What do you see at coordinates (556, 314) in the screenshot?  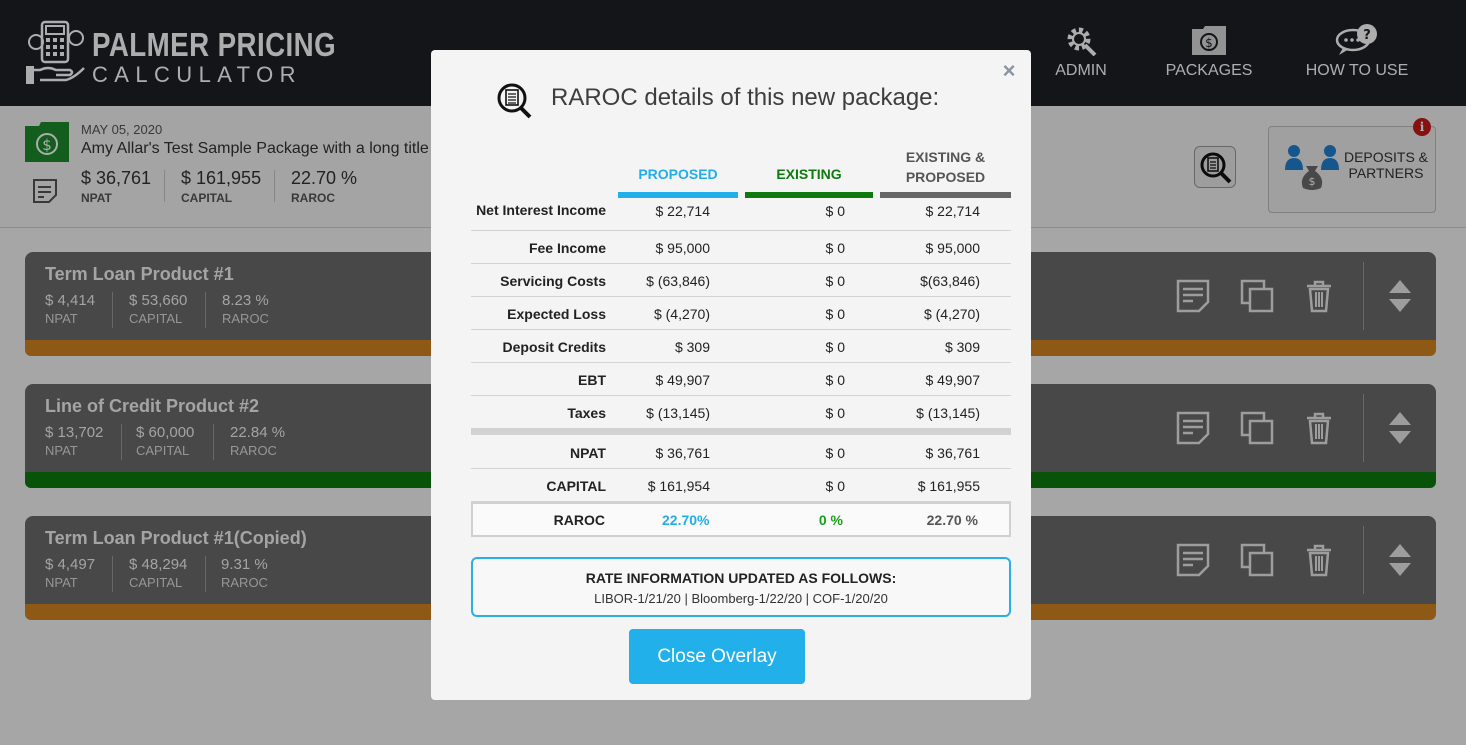 I see `row-label: Expected Loss` at bounding box center [556, 314].